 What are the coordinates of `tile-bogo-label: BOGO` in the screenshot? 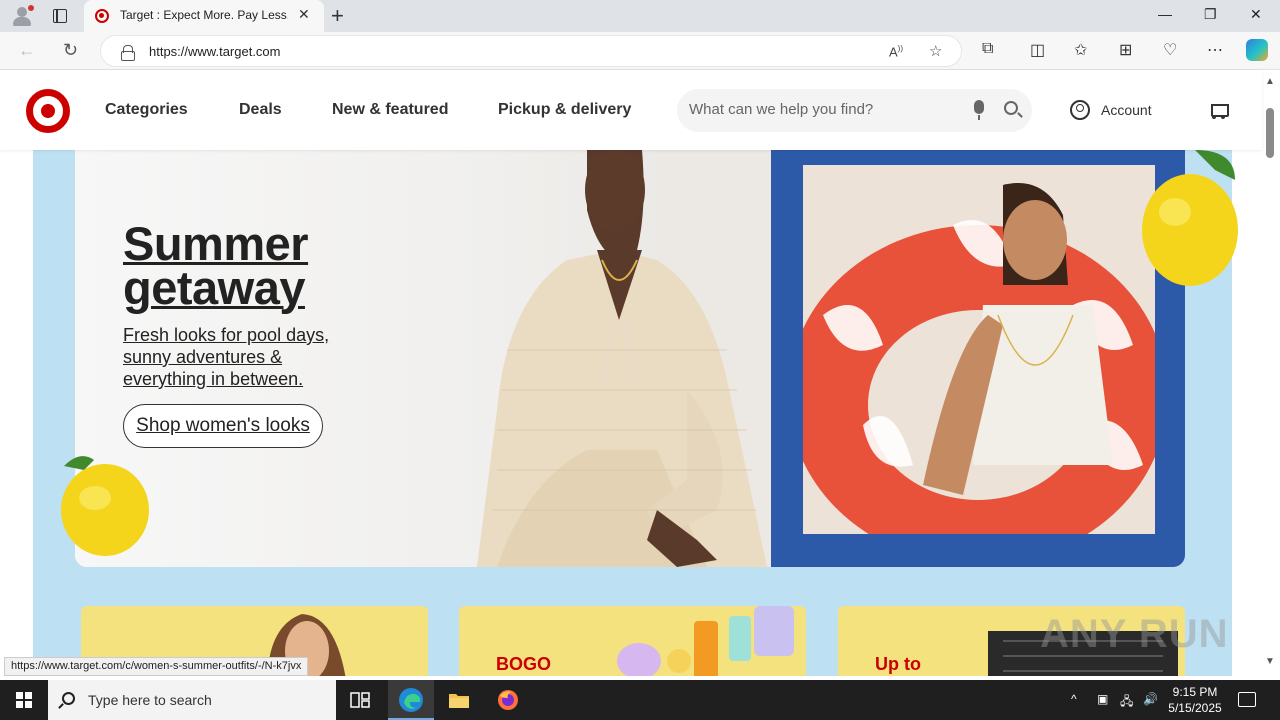 It's located at (523, 664).